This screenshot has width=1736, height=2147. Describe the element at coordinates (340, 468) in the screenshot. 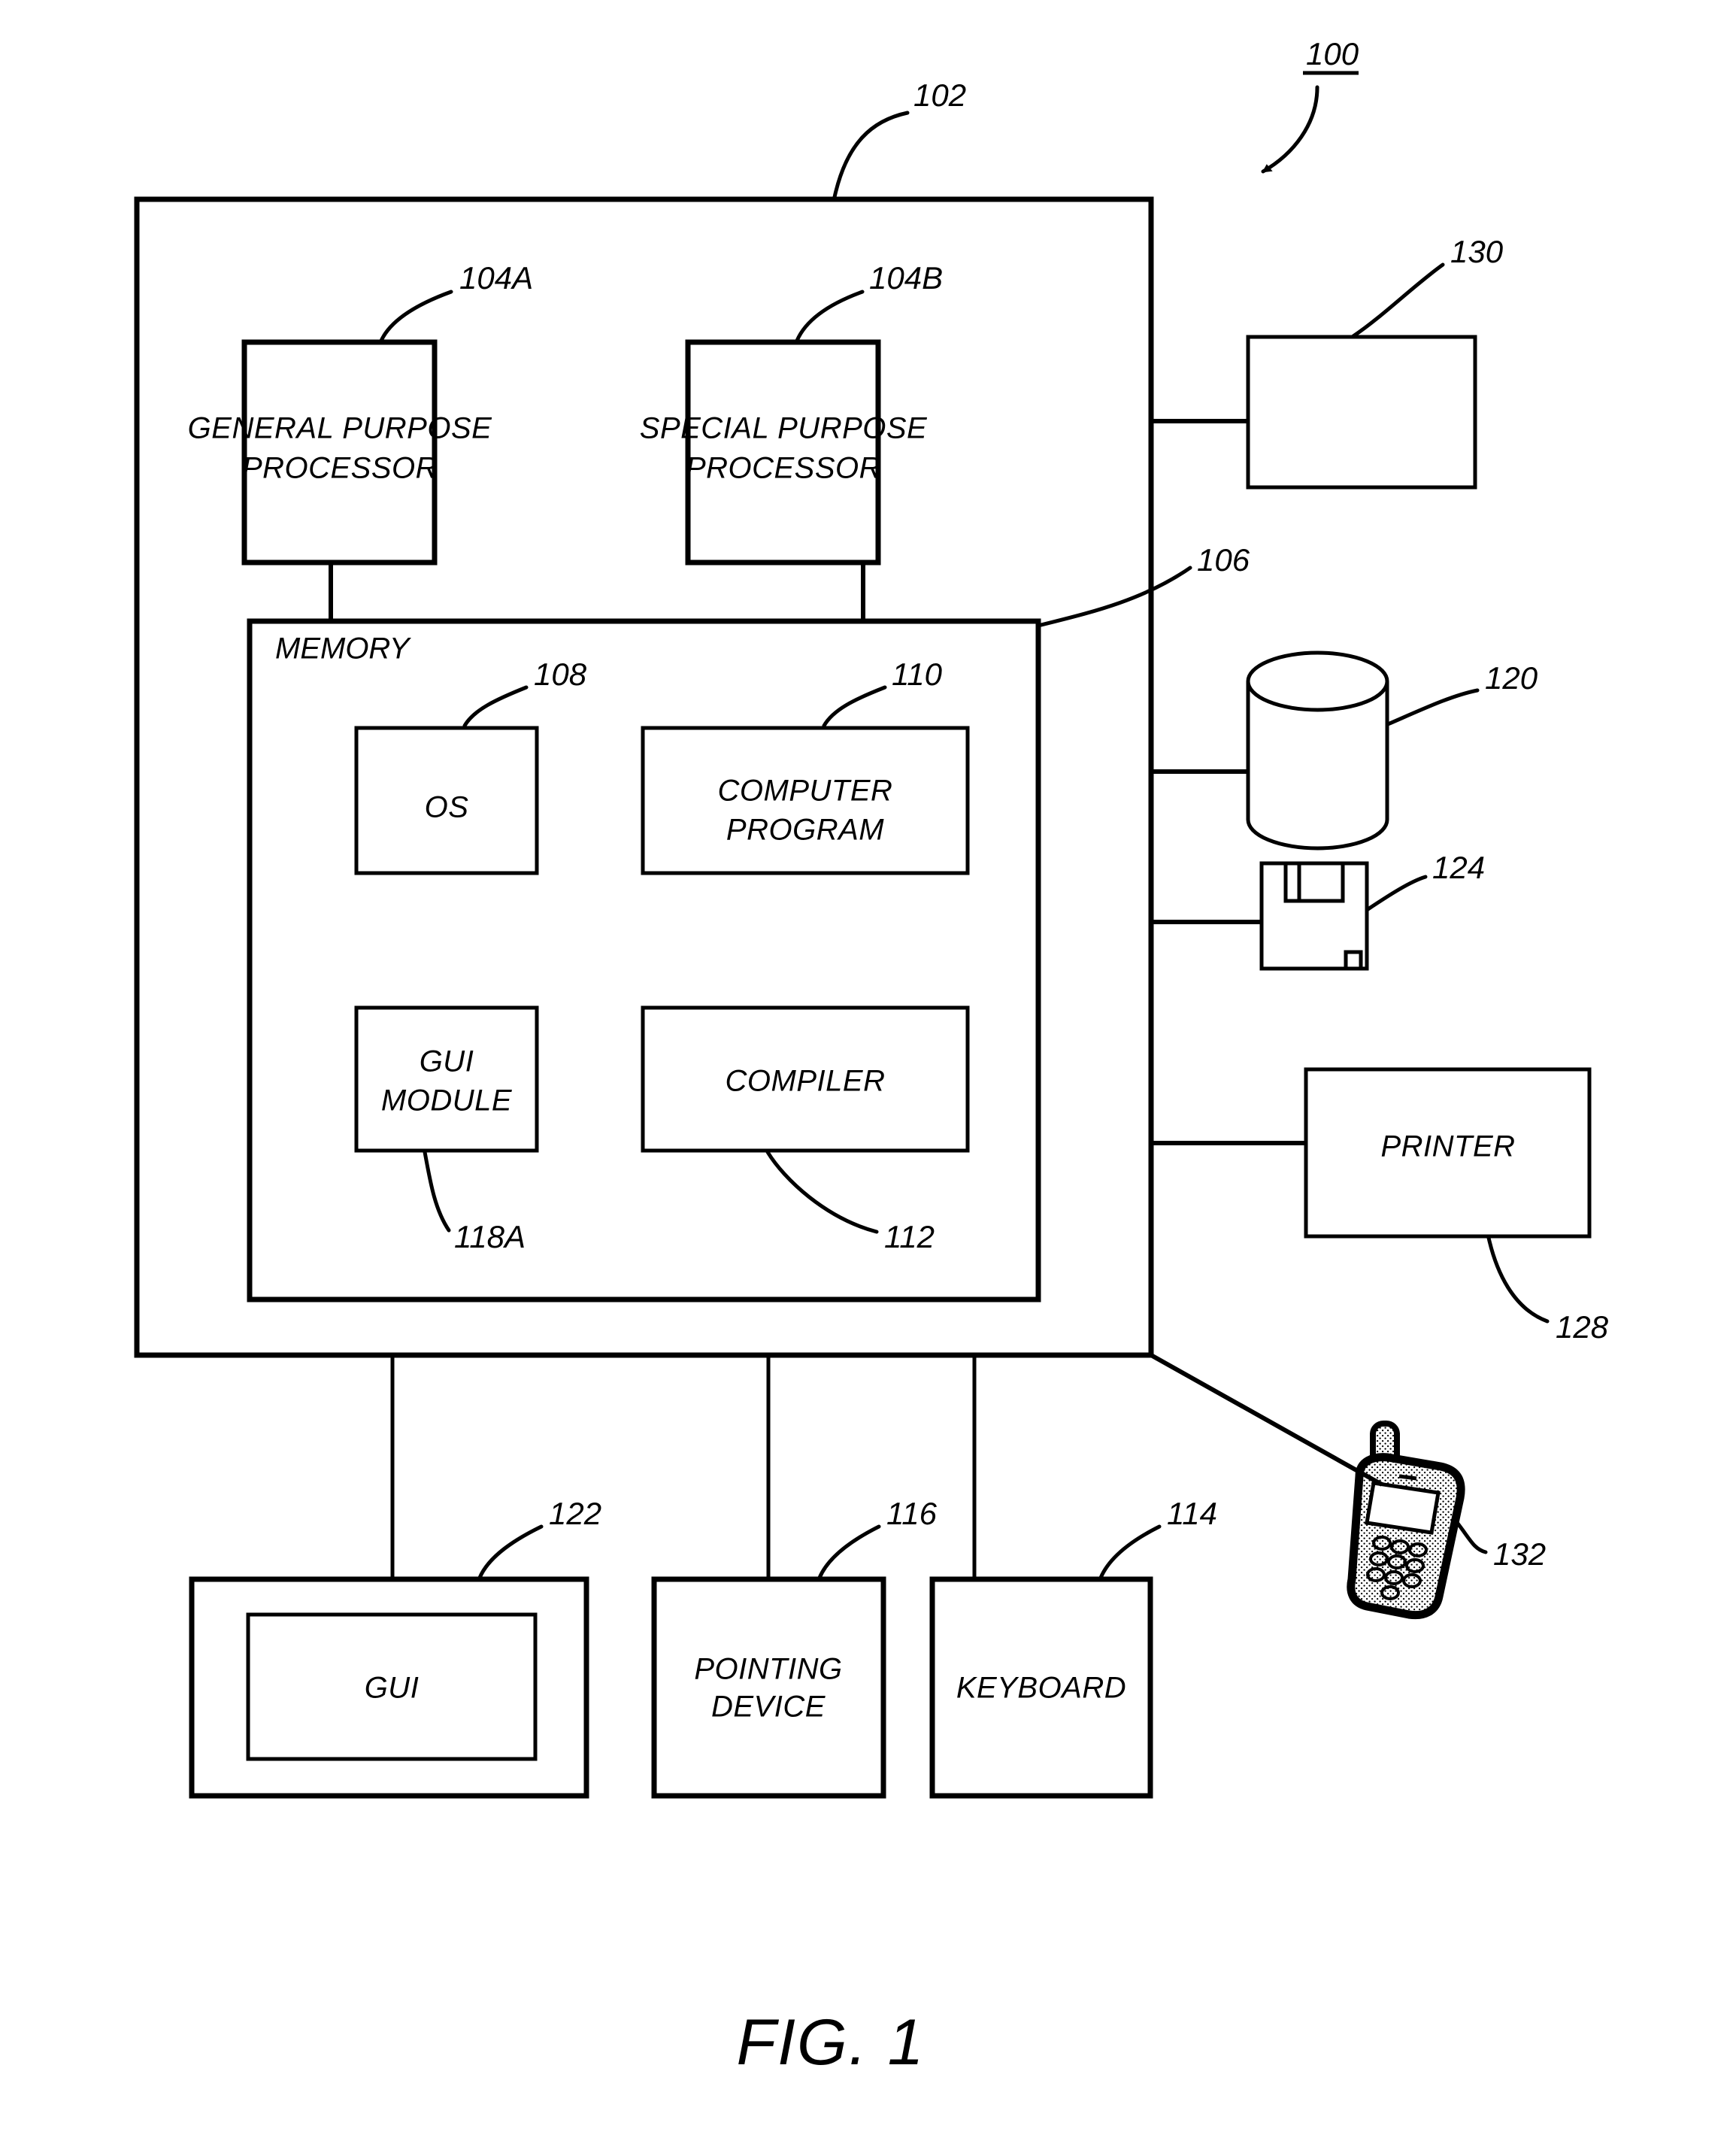

I see `general-purpose-processor-label-line2: PROCESSOR` at that location.